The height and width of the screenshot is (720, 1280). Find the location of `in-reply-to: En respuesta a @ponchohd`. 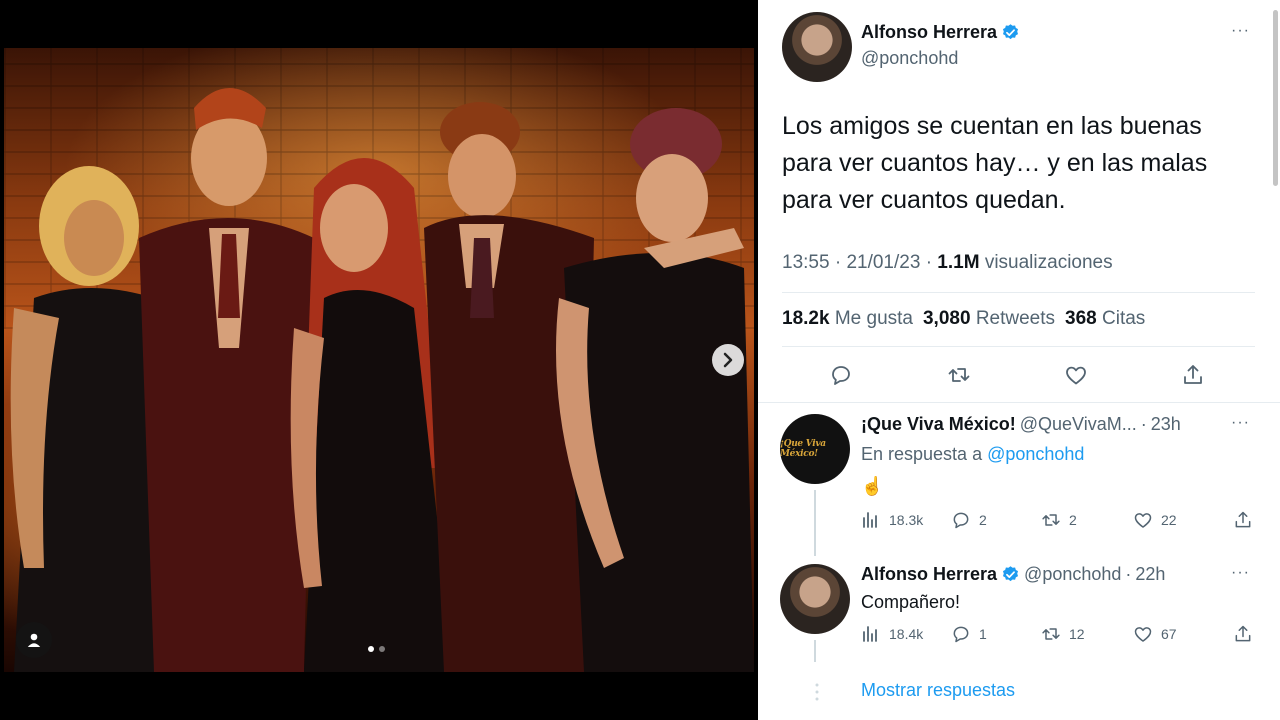

in-reply-to: En respuesta a @ponchohd is located at coordinates (972, 454).